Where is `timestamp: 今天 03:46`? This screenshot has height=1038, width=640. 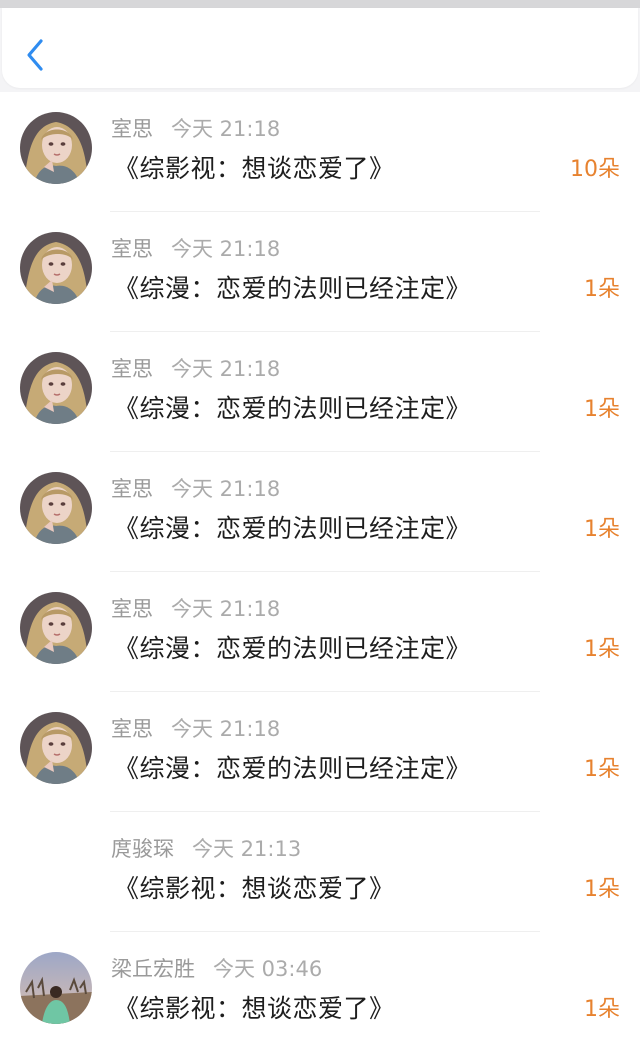 timestamp: 今天 03:46 is located at coordinates (268, 969).